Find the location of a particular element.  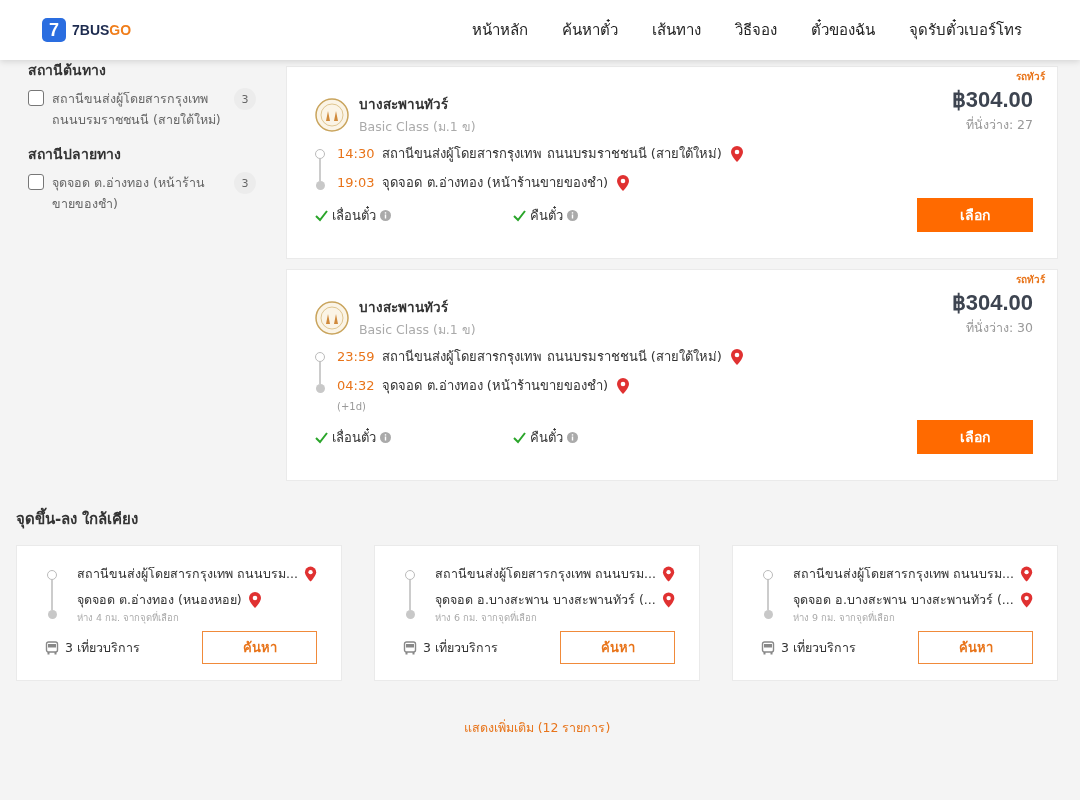

filter-label: จุดจอด ต.อ่างทอง (หน้าร้านขายของชำ) is located at coordinates (129, 193).